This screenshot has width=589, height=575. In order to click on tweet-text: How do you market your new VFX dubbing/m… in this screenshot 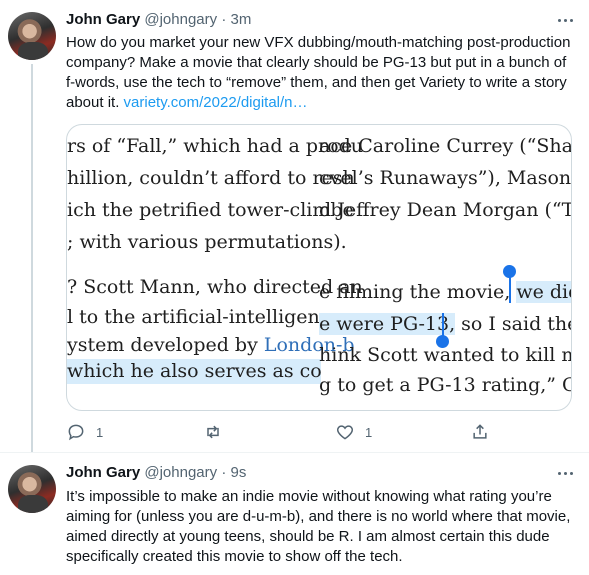, I will do `click(318, 73)`.